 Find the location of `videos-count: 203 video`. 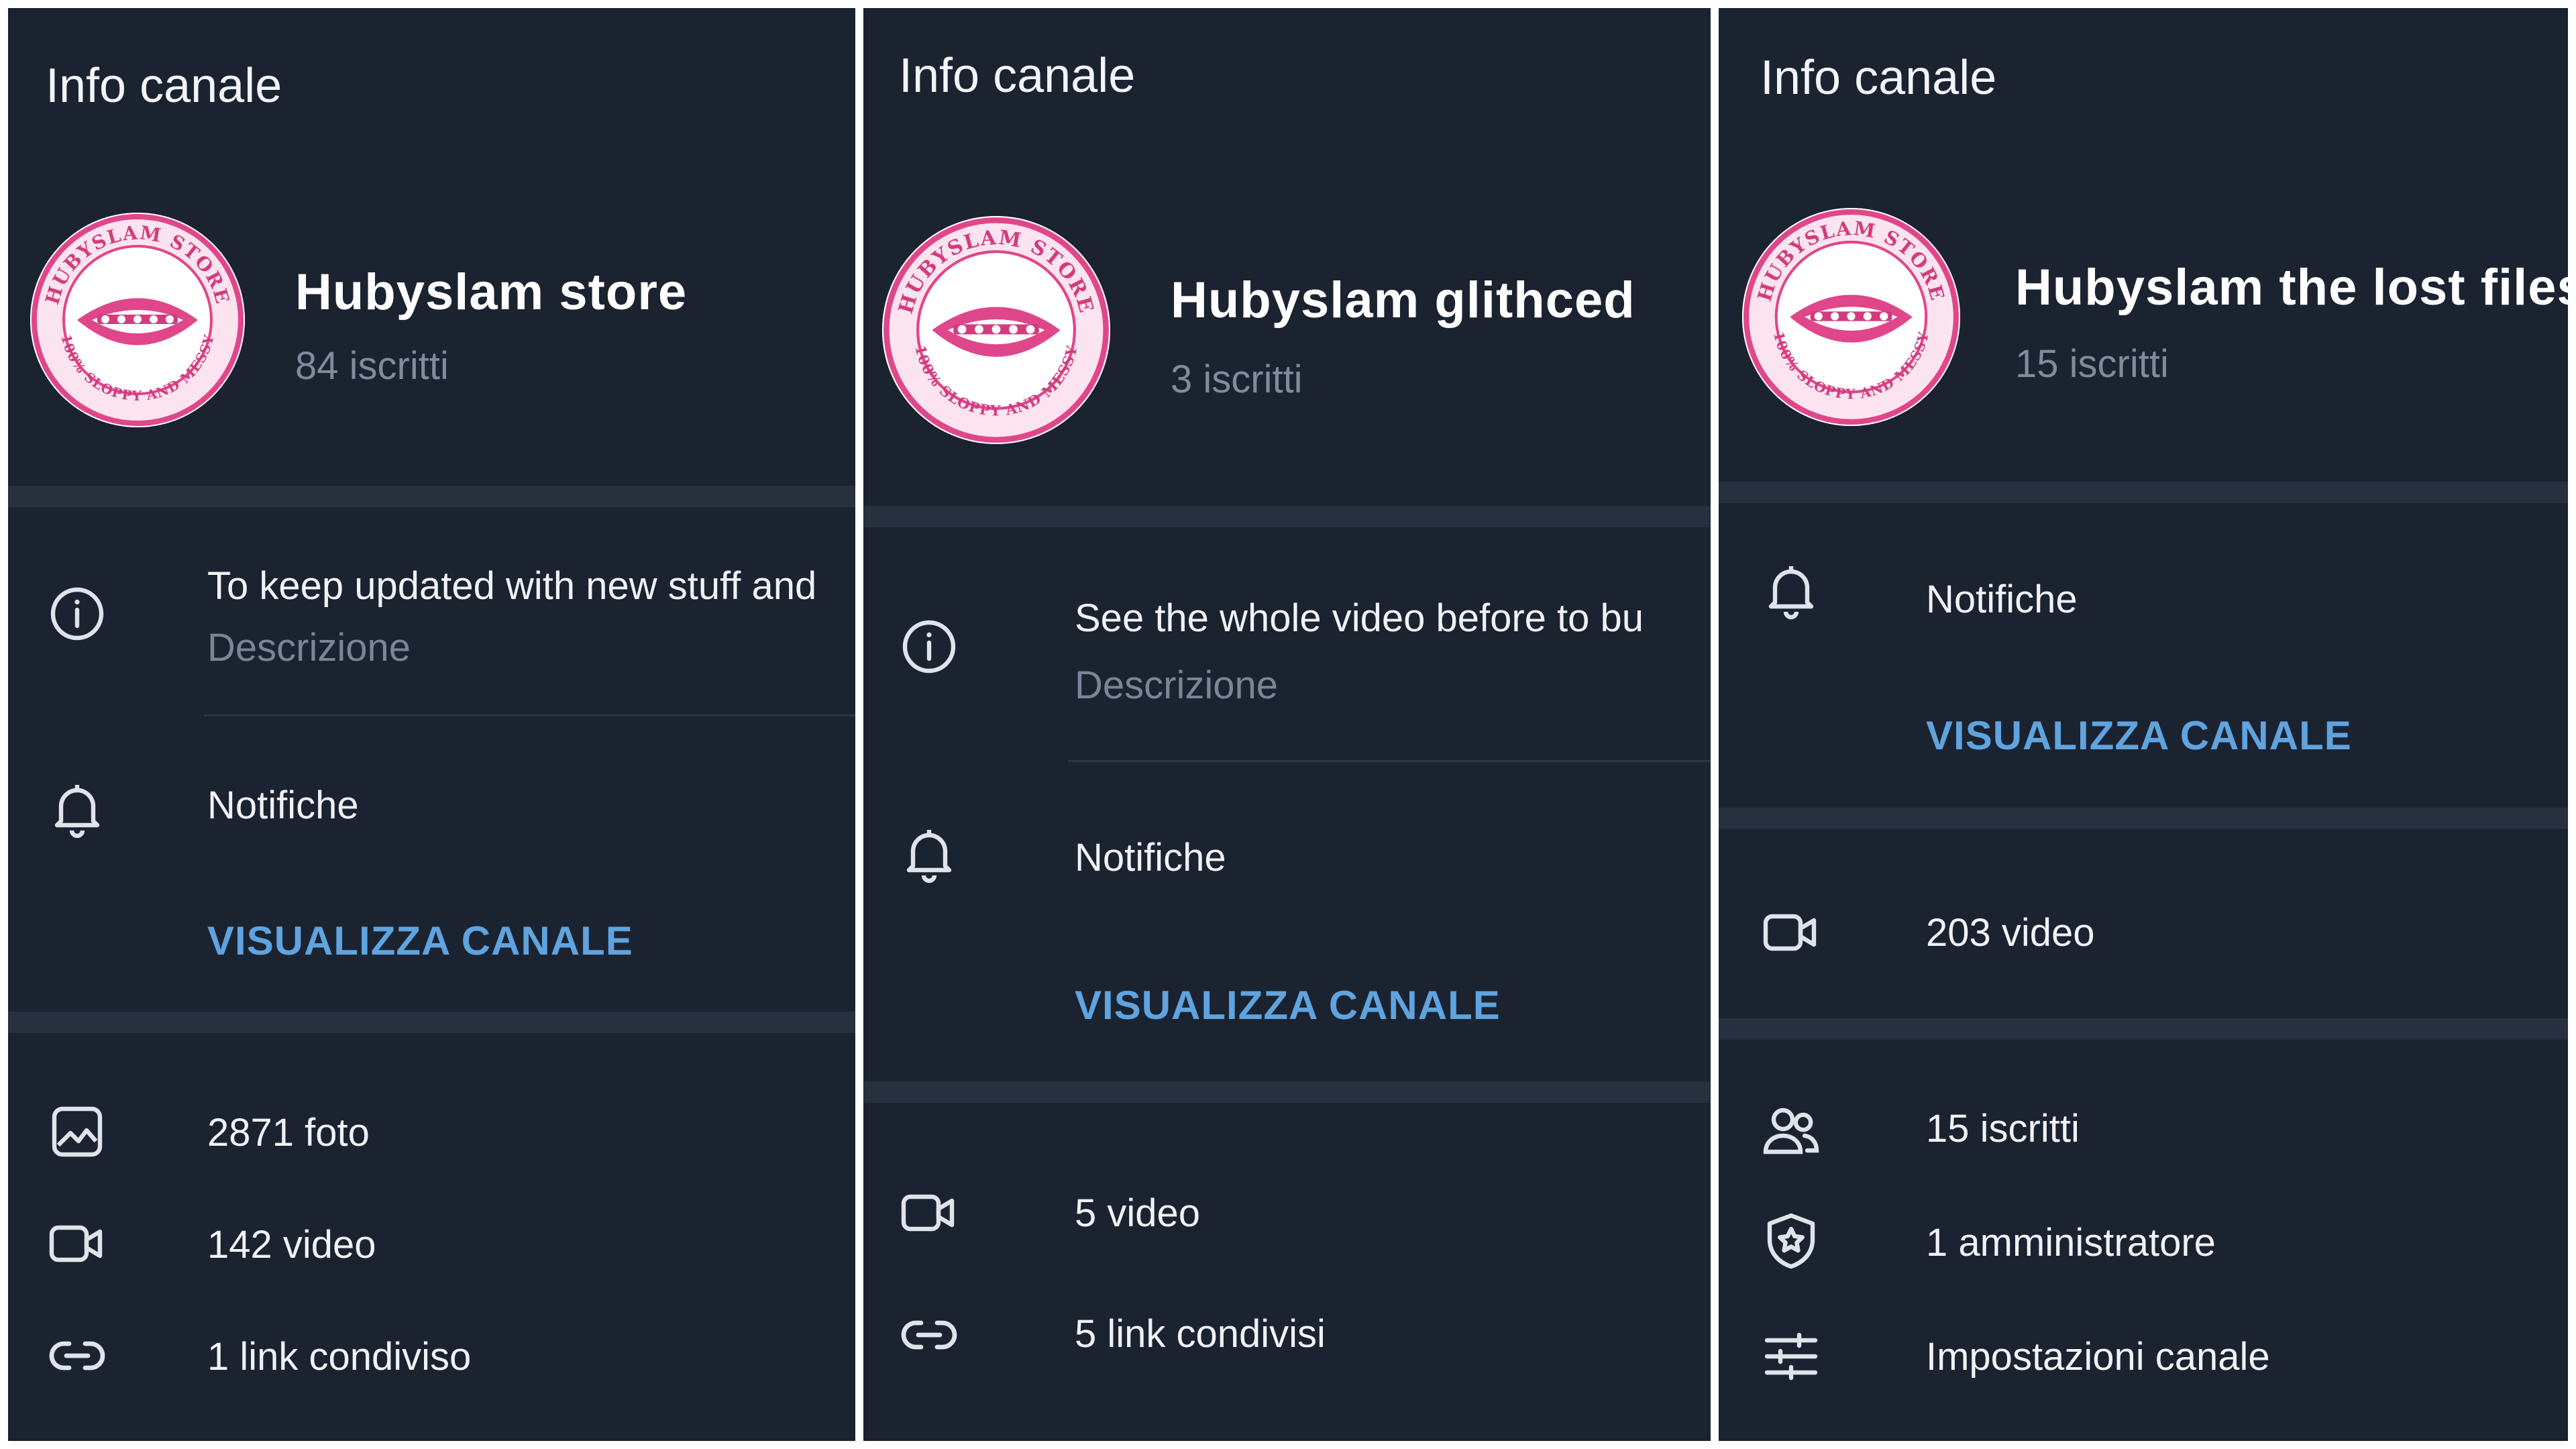

videos-count: 203 video is located at coordinates (2010, 932).